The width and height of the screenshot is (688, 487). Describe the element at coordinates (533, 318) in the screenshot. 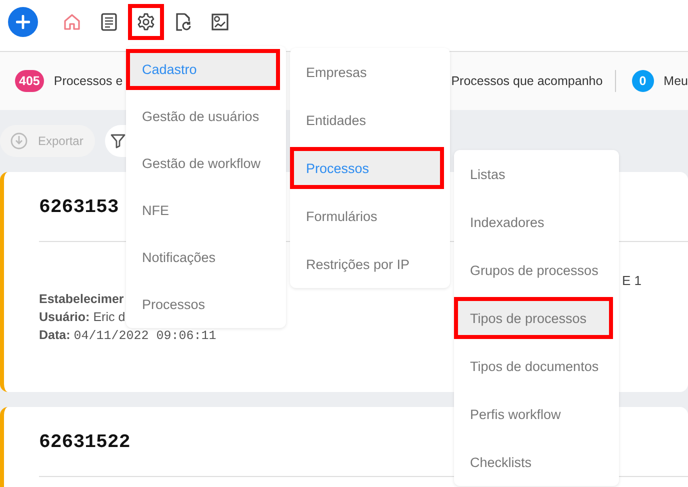

I see `menu-item: Tipos de processos` at that location.